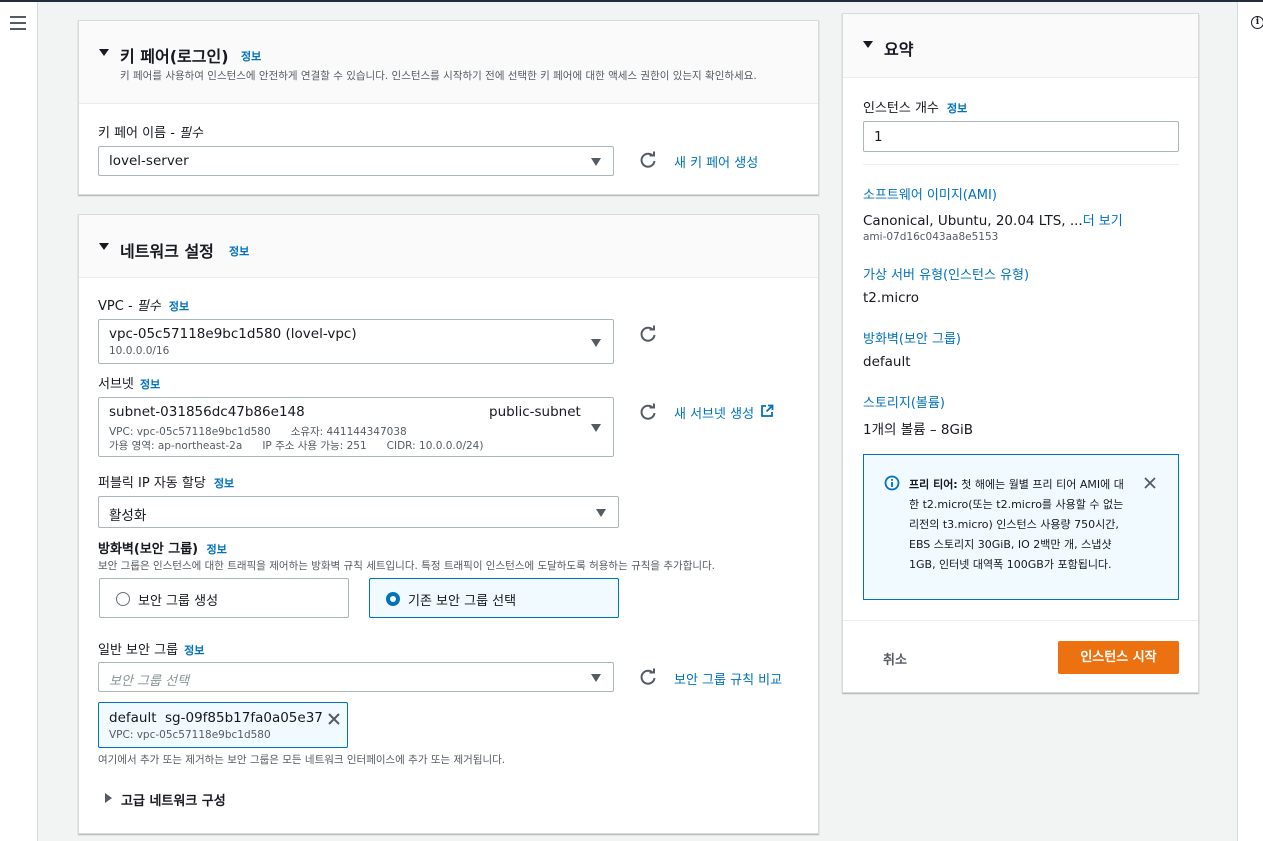 Image resolution: width=1263 pixels, height=841 pixels. I want to click on storage-link: 스토리지(볼륨), so click(904, 401).